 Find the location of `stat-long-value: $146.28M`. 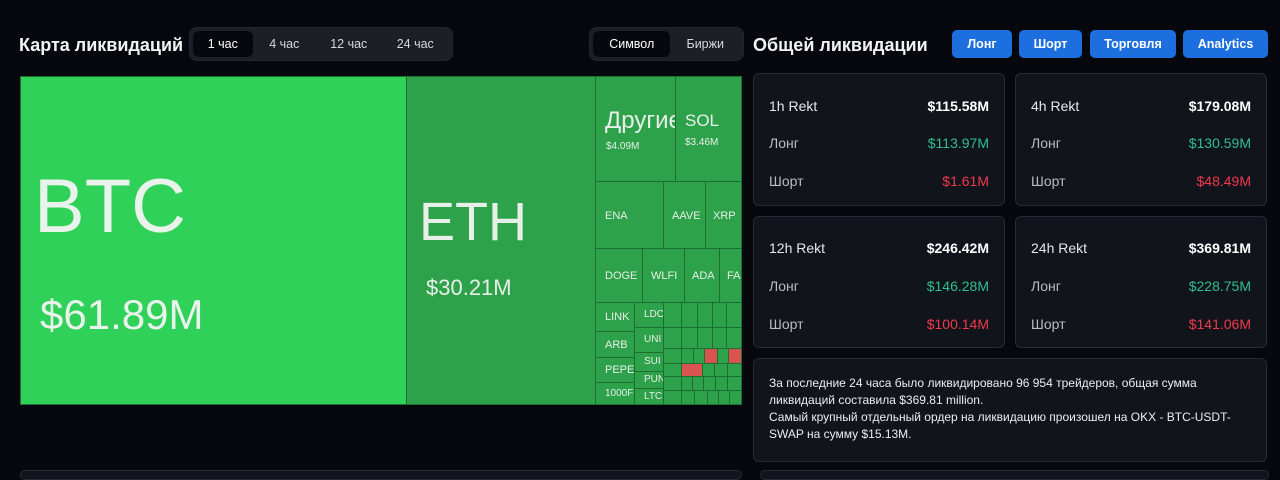

stat-long-value: $146.28M is located at coordinates (957, 286).